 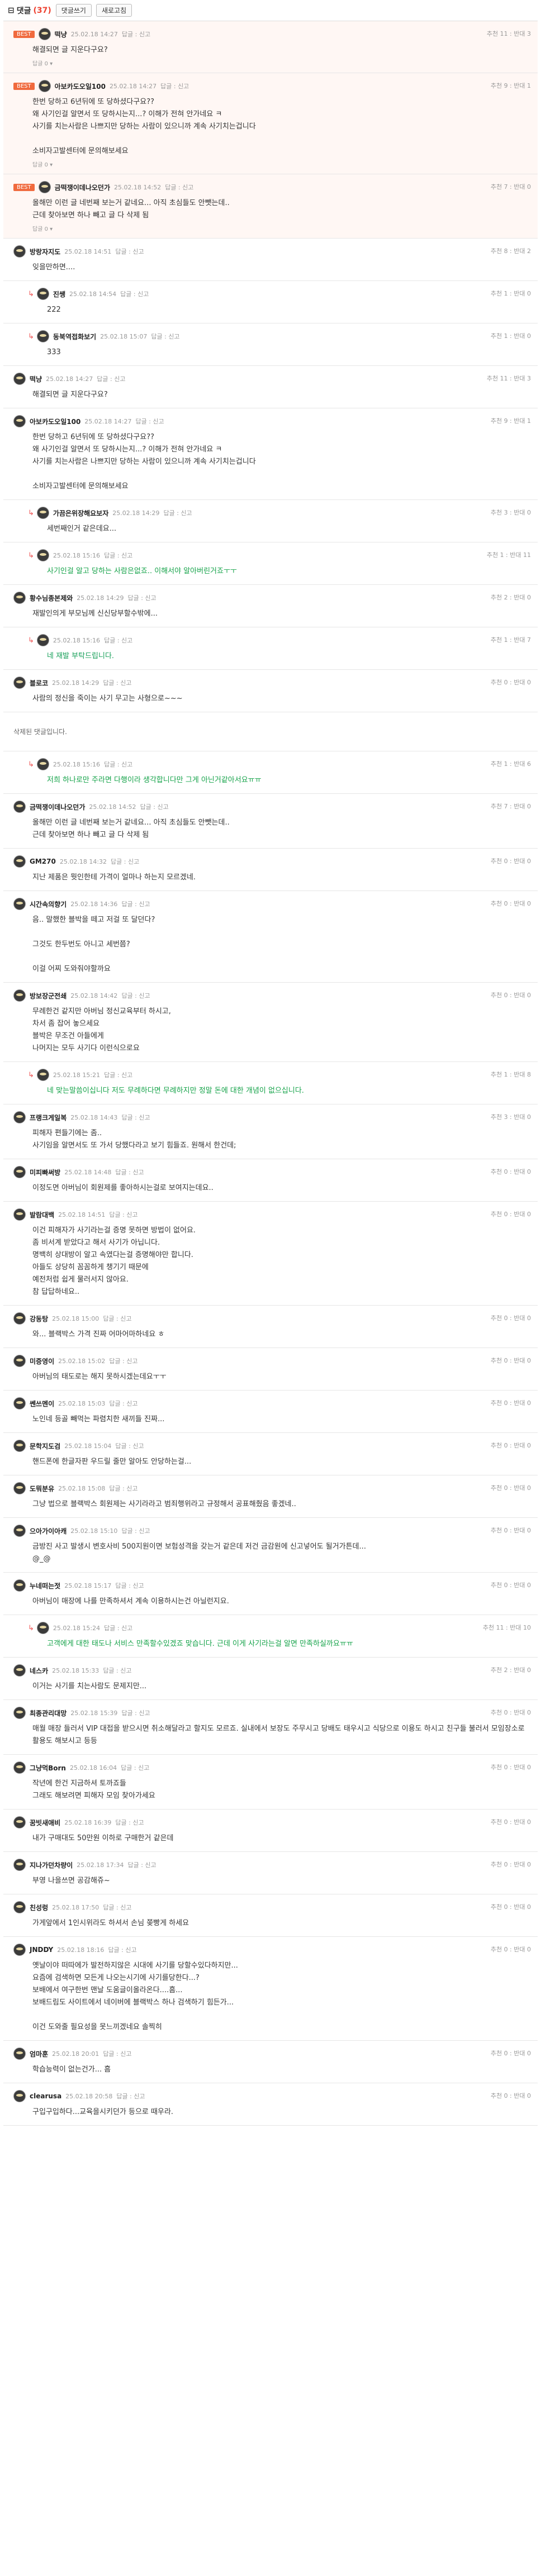 What do you see at coordinates (57, 807) in the screenshot?
I see `nickname: 금떡쟁이데나오던가` at bounding box center [57, 807].